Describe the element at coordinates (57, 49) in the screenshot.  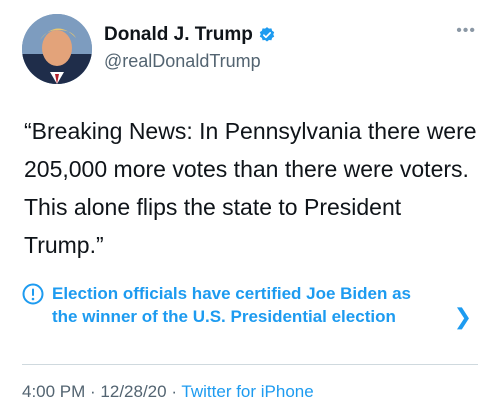
I see `avatar` at that location.